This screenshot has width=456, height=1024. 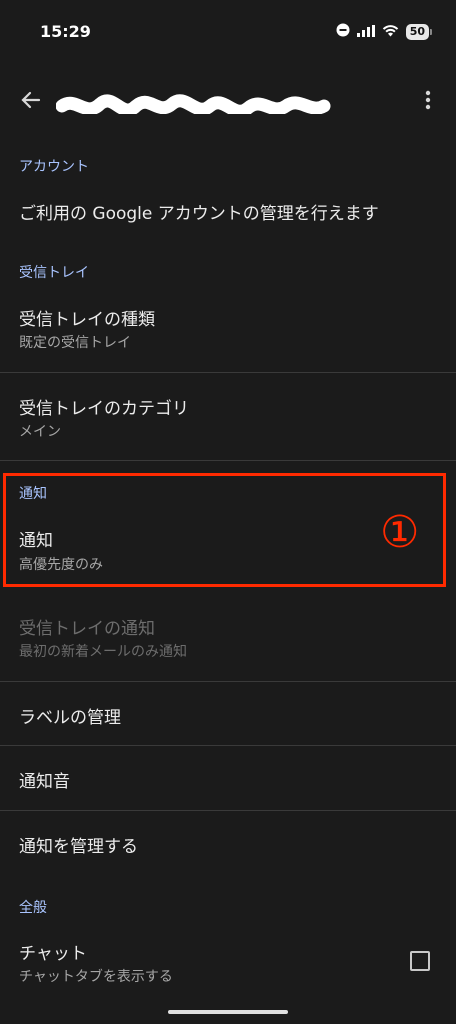 I want to click on annotation-marker: ①, so click(x=400, y=532).